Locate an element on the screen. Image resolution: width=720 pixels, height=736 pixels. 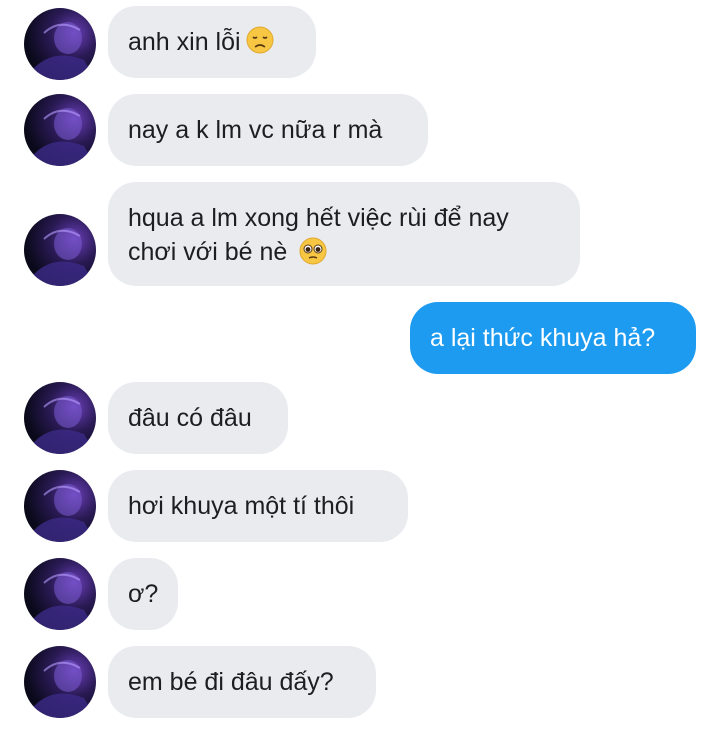
disappointed-face-icon is located at coordinates (260, 40).